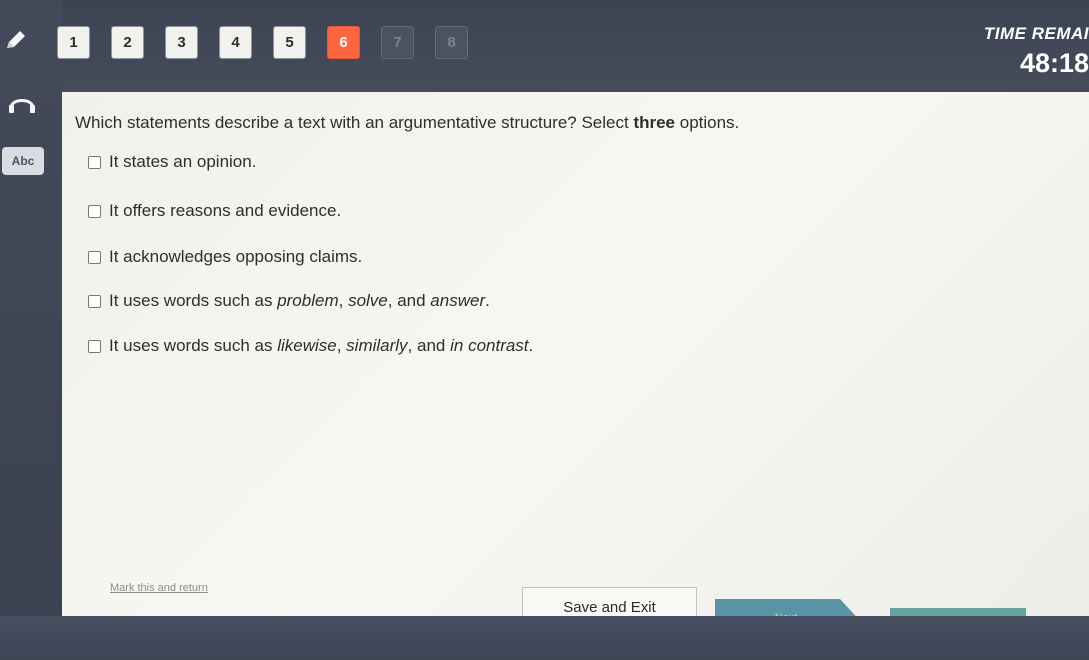 The width and height of the screenshot is (1089, 660). I want to click on option-1: It states an opinion., so click(172, 162).